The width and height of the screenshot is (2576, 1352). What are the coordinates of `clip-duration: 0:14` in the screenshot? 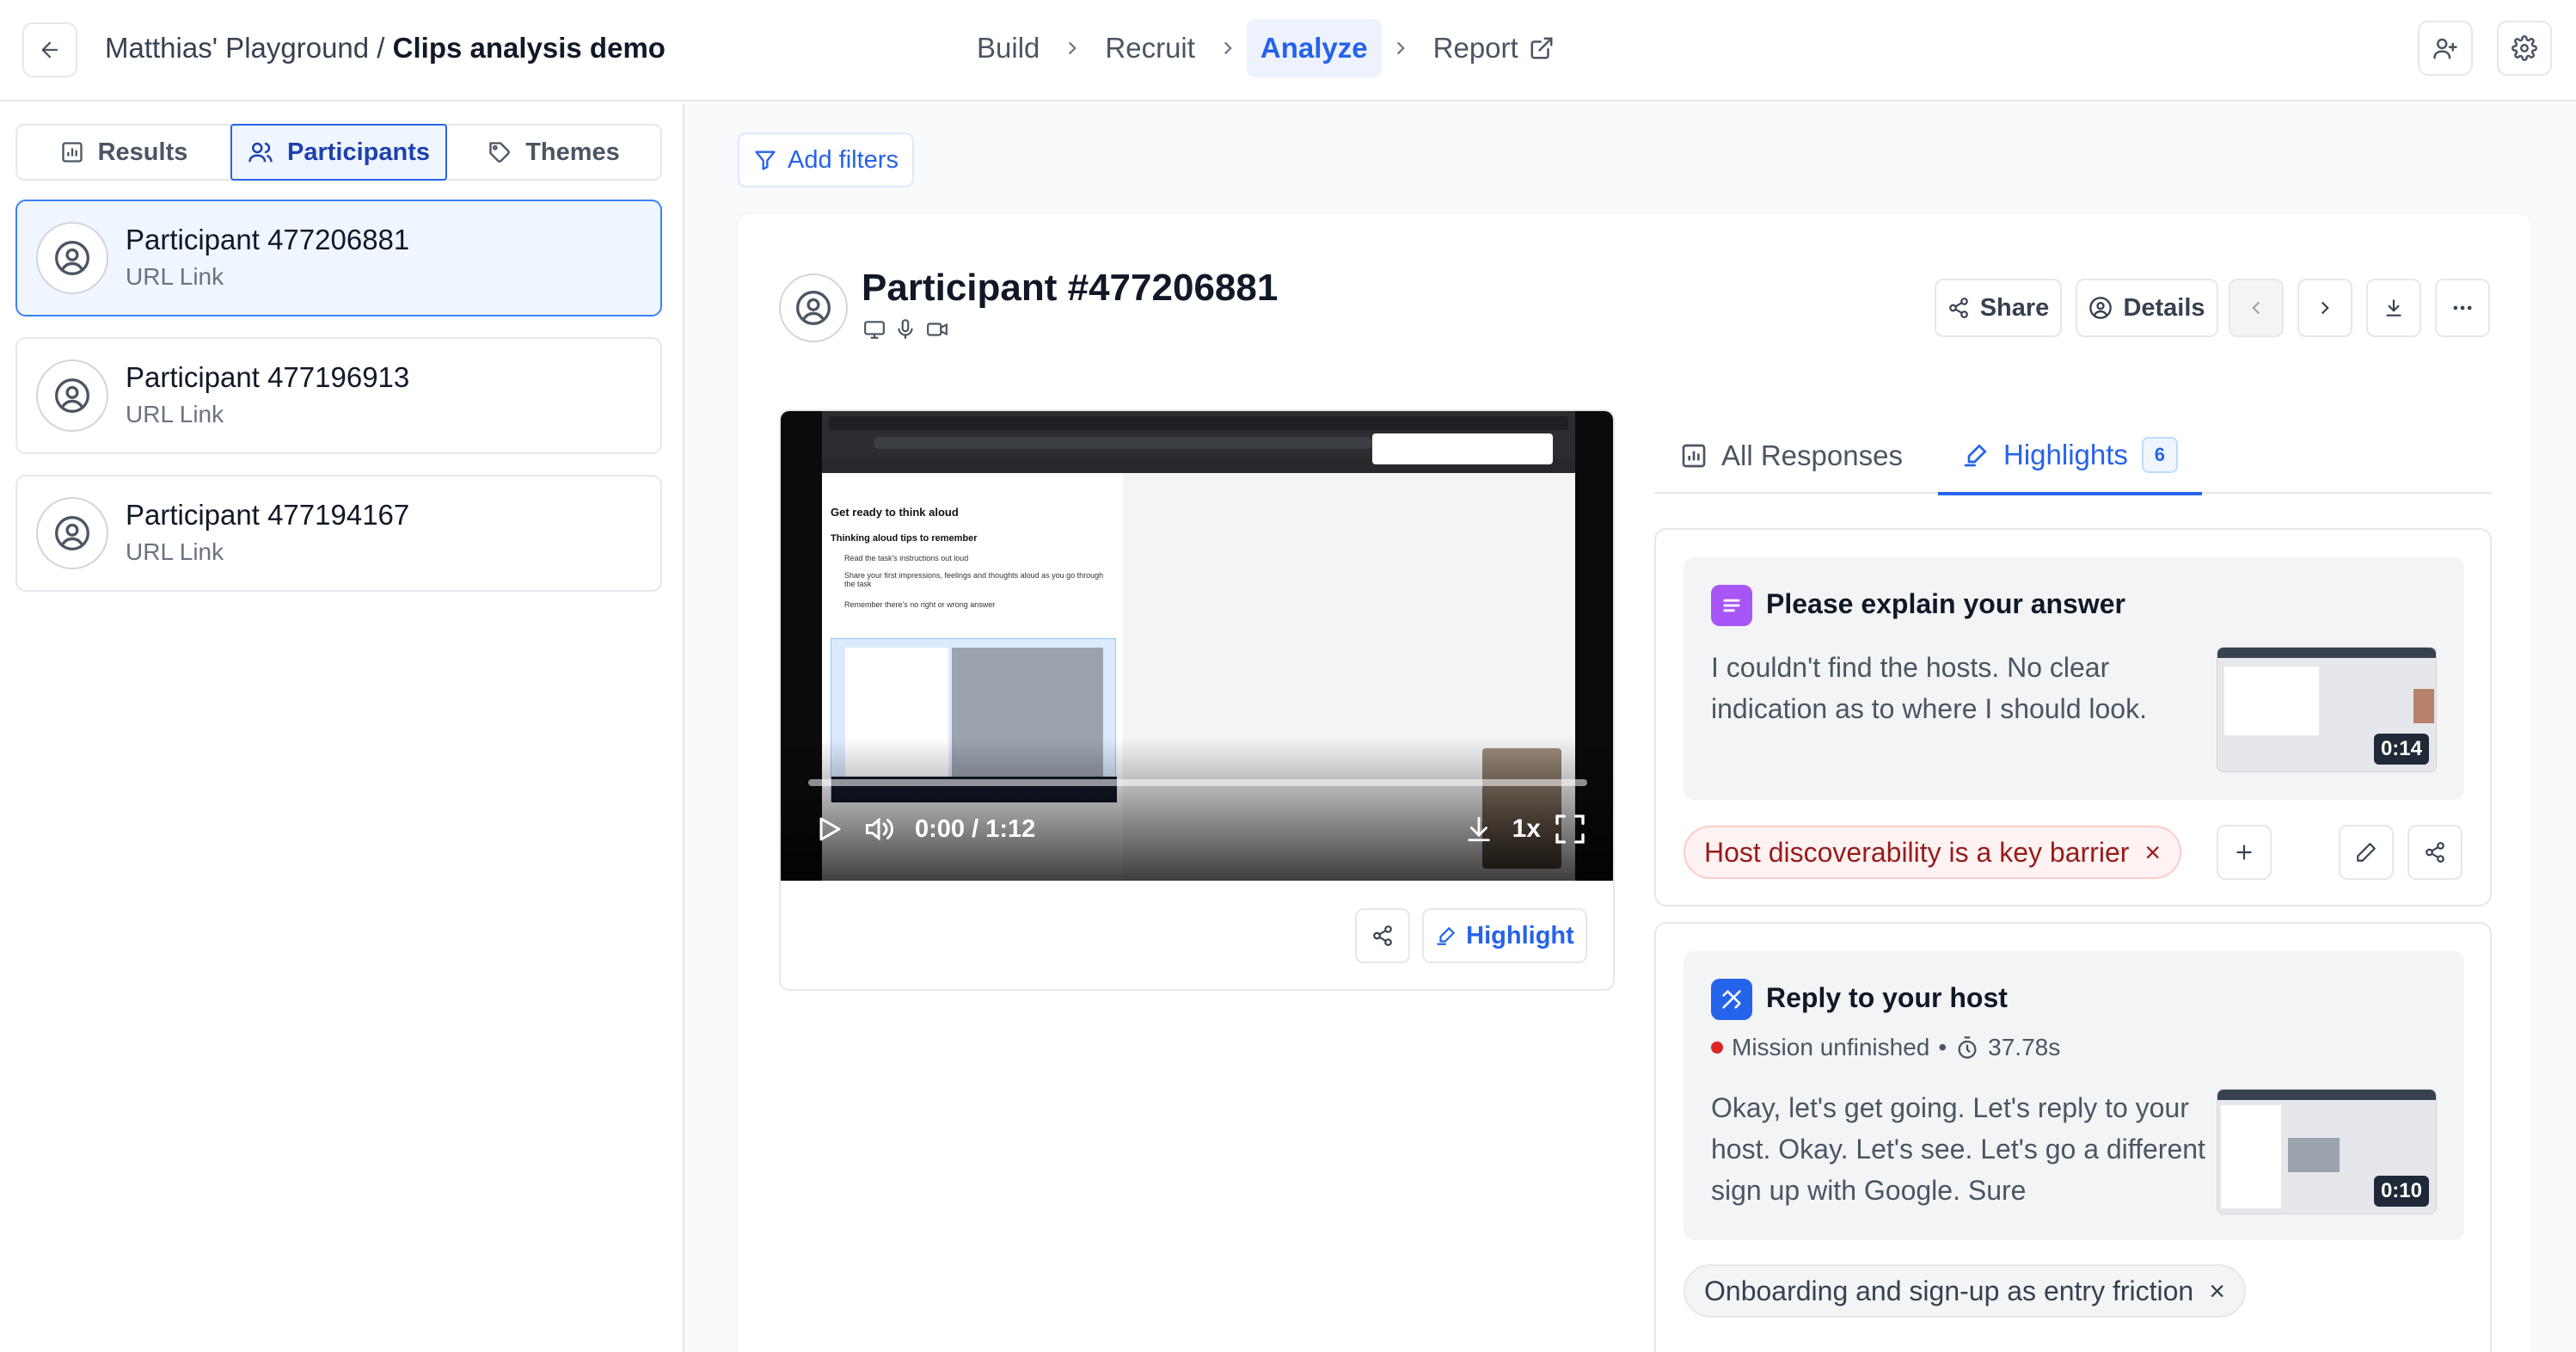 It's located at (2401, 749).